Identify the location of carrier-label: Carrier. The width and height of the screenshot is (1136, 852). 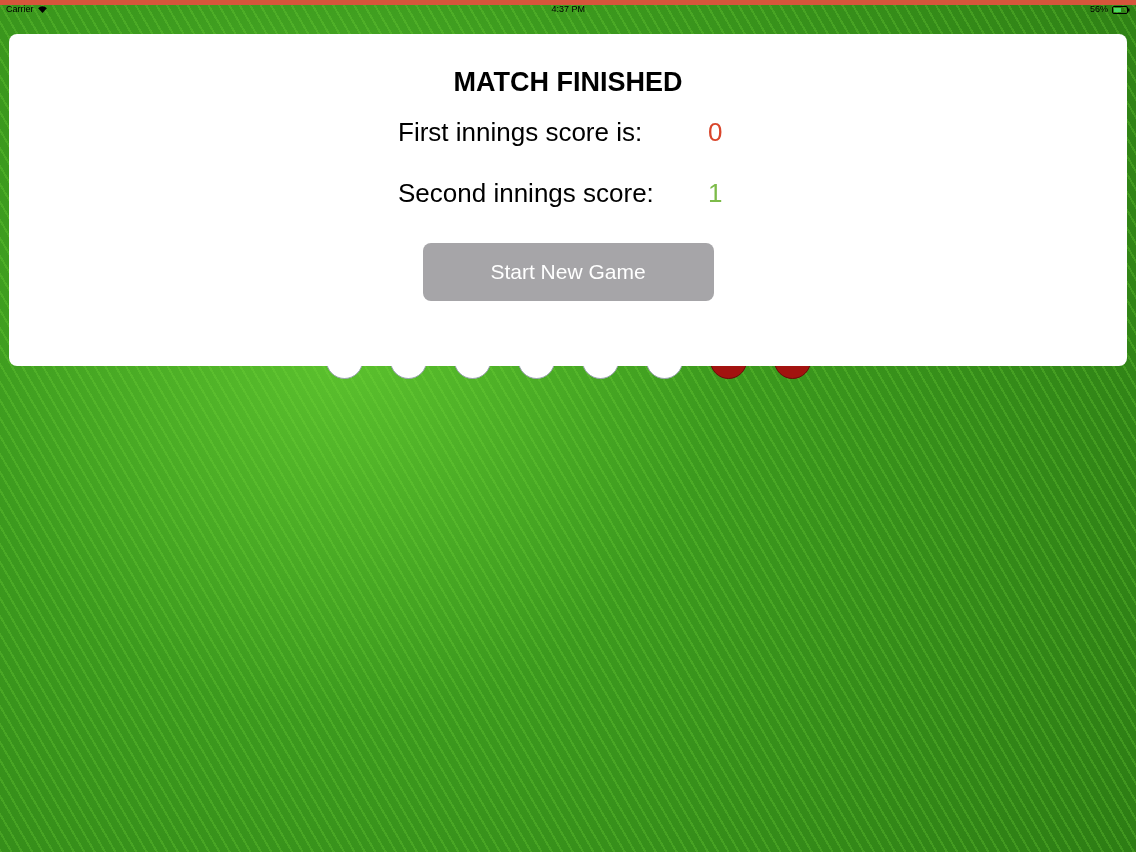
(20, 9).